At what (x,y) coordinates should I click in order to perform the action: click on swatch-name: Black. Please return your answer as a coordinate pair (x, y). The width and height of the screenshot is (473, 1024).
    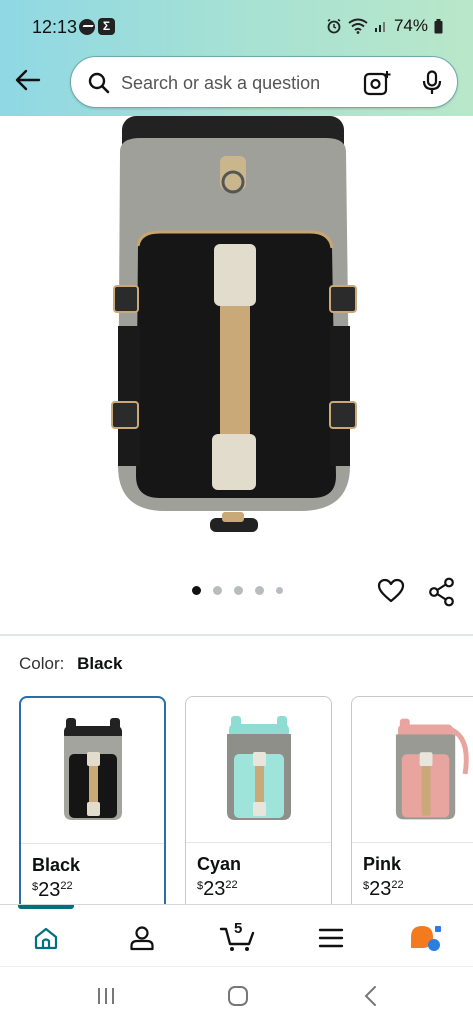
    Looking at the image, I should click on (56, 865).